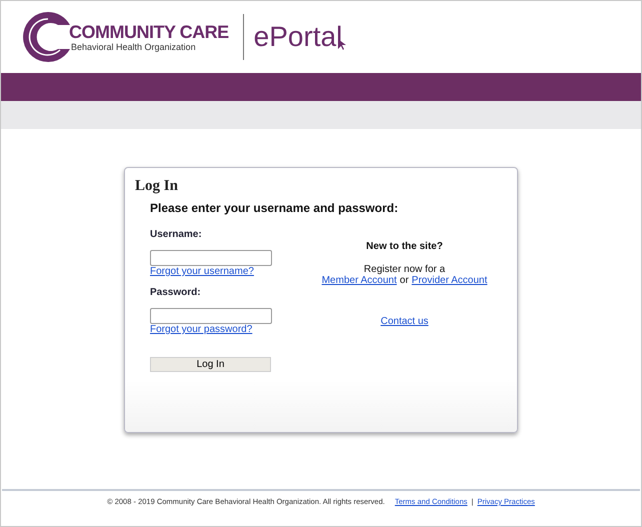 The width and height of the screenshot is (642, 527). I want to click on instruction-text: Please enter your username and password:, so click(275, 208).